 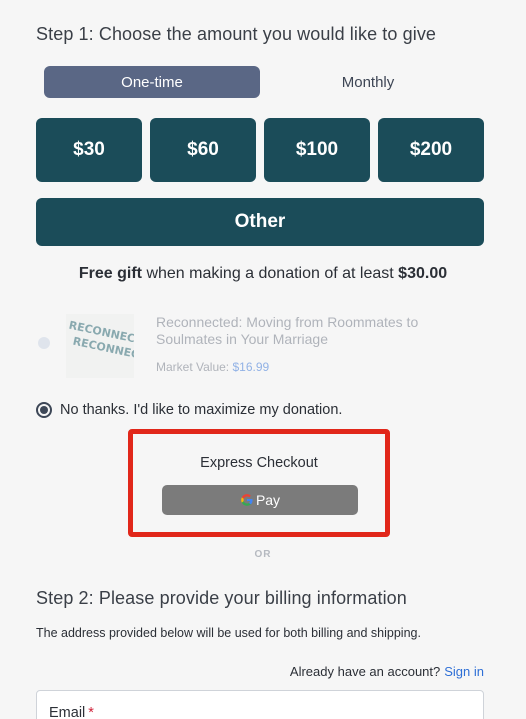 I want to click on email-label: Email *, so click(x=71, y=712).